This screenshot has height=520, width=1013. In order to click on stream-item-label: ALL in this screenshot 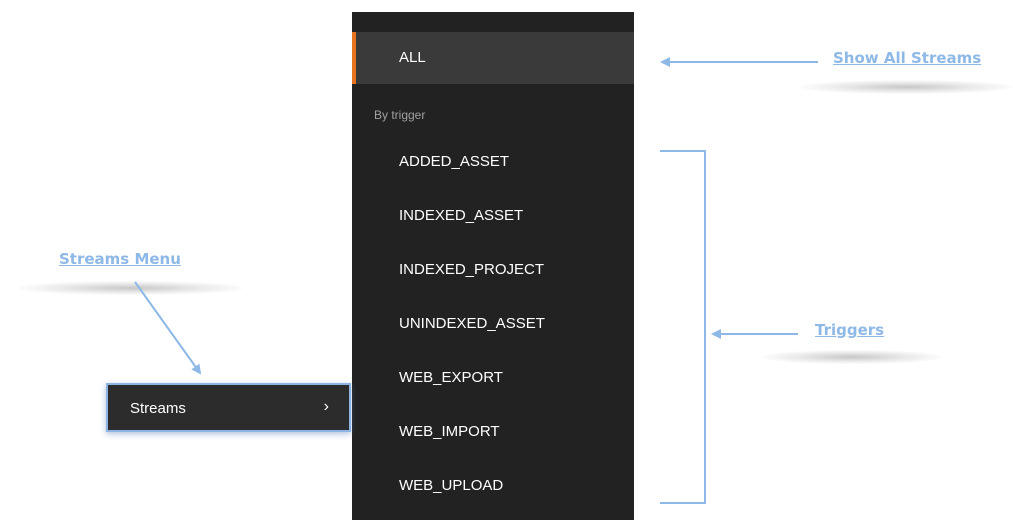, I will do `click(412, 57)`.